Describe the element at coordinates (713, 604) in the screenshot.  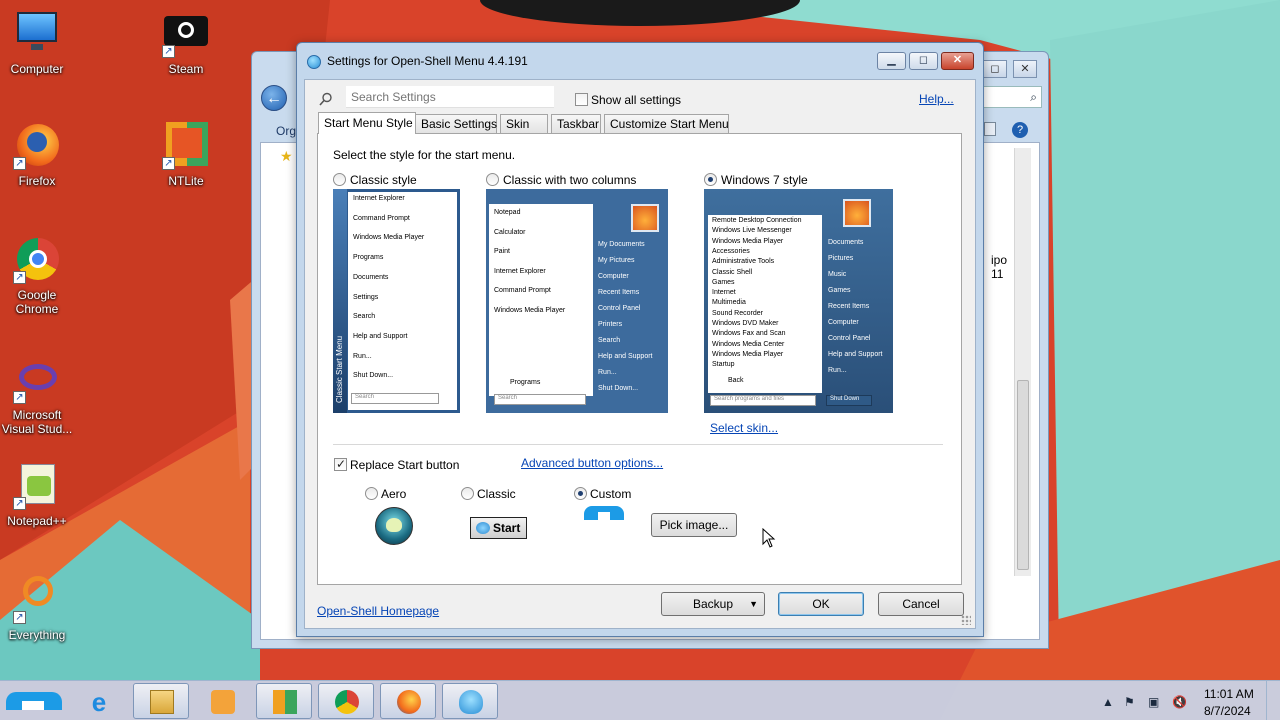
I see `backup-button: Backup ▼` at that location.